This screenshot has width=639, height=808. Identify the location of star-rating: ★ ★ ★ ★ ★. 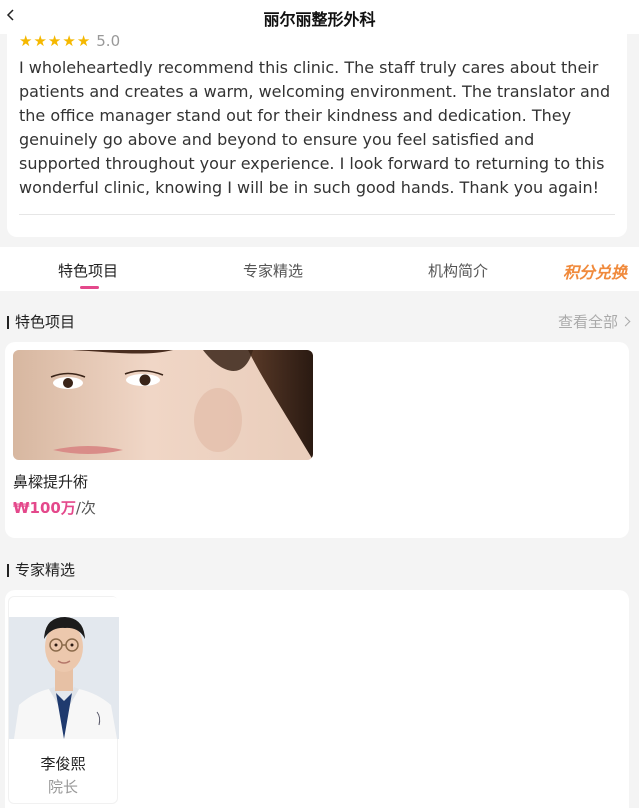
(55, 40).